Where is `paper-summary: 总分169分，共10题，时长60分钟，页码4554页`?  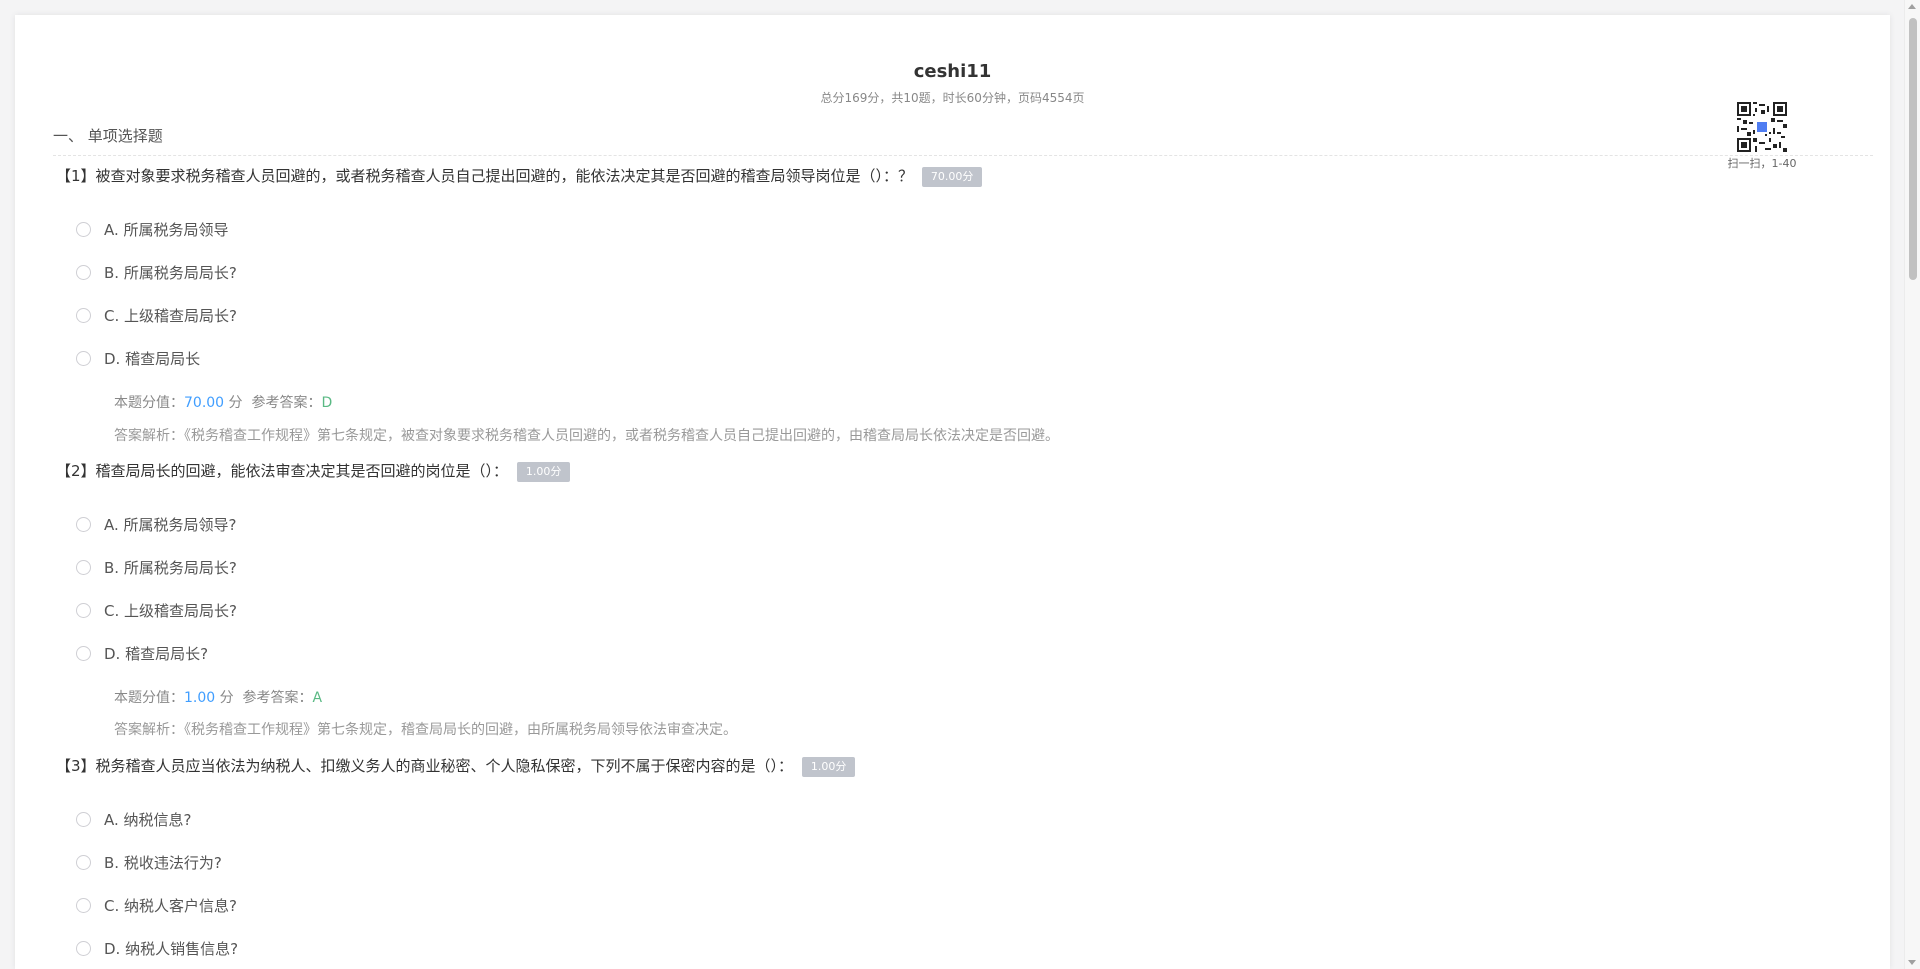 paper-summary: 总分169分，共10题，时长60分钟，页码4554页 is located at coordinates (952, 98).